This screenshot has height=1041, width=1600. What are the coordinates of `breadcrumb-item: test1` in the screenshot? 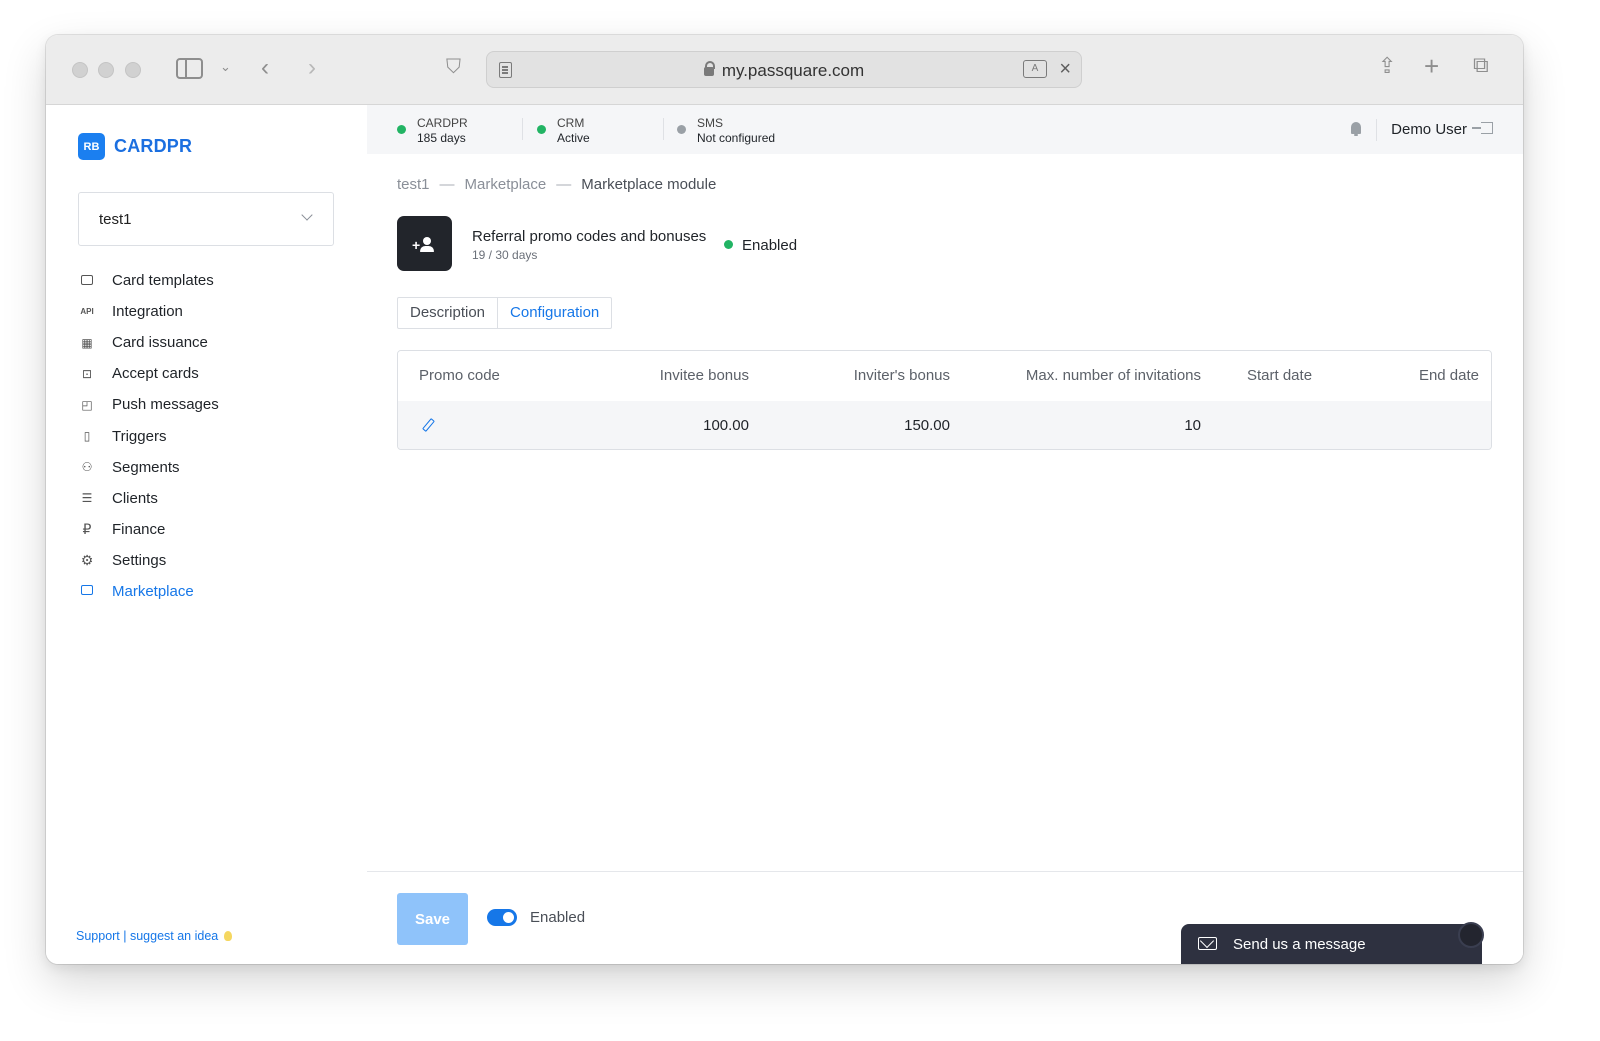 It's located at (413, 184).